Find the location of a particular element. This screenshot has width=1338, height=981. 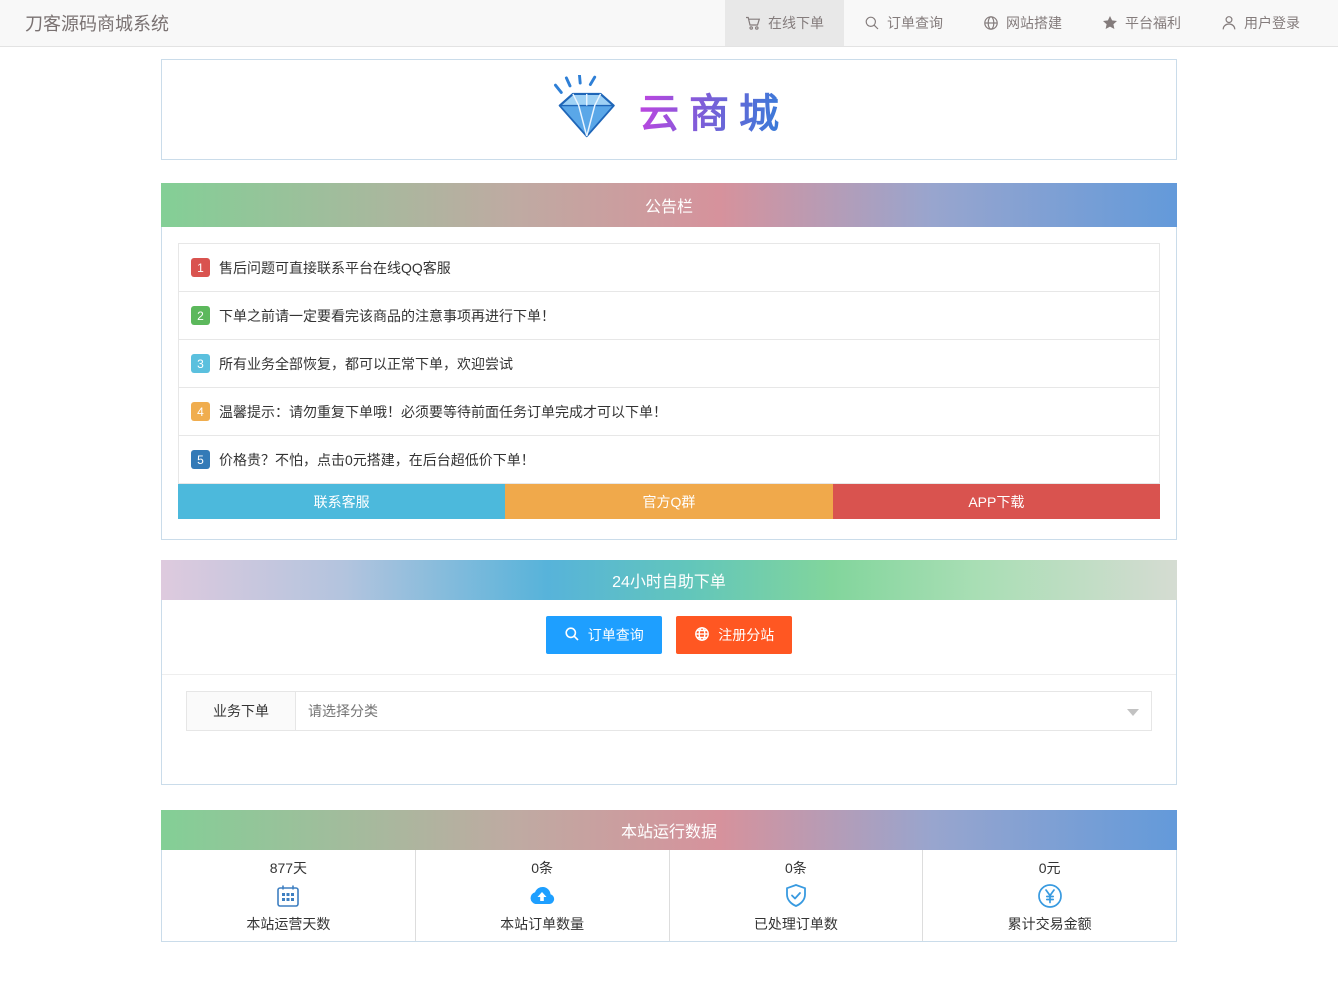

cloud-upload-icon is located at coordinates (542, 896).